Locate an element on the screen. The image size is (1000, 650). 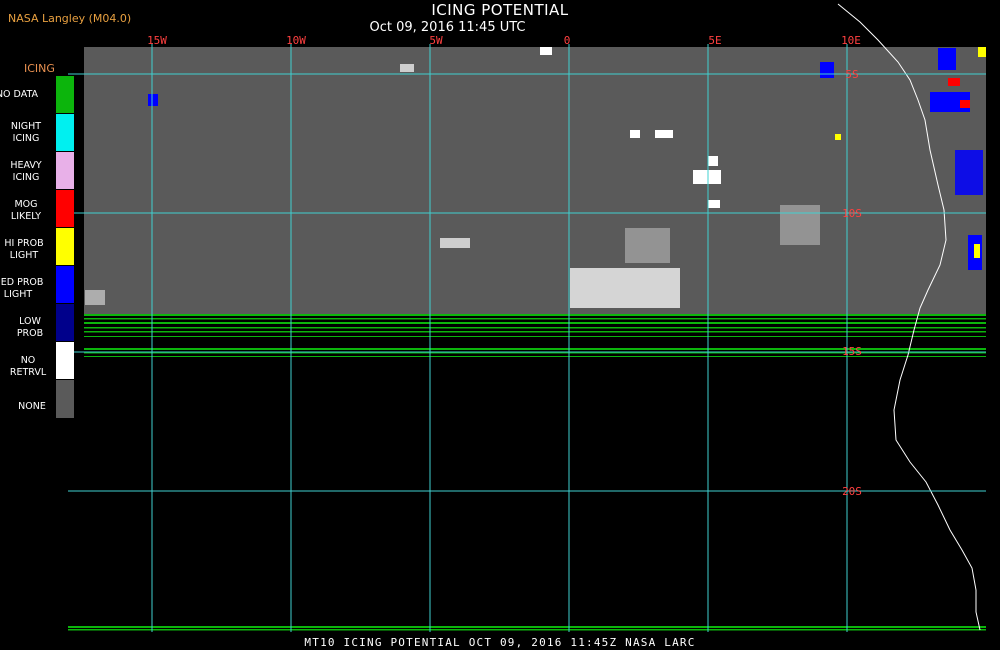
legend-label-no-retrvl: NO RETRVL is located at coordinates (28, 366).